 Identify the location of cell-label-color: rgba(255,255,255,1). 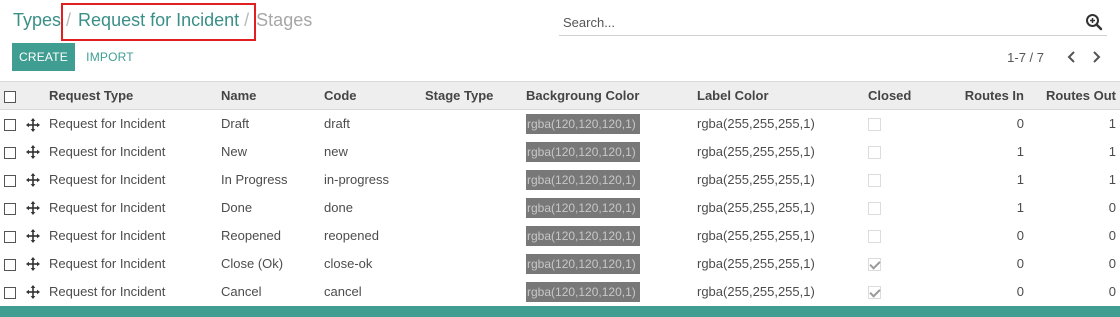
(756, 124).